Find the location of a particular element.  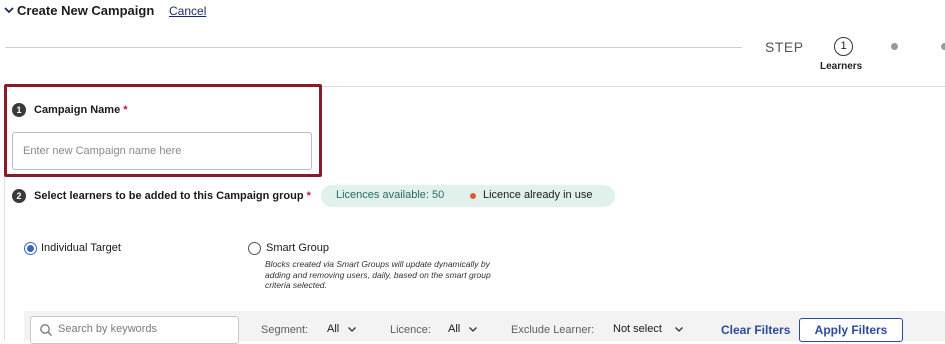

apply-filters-button: Apply Filters is located at coordinates (851, 330).